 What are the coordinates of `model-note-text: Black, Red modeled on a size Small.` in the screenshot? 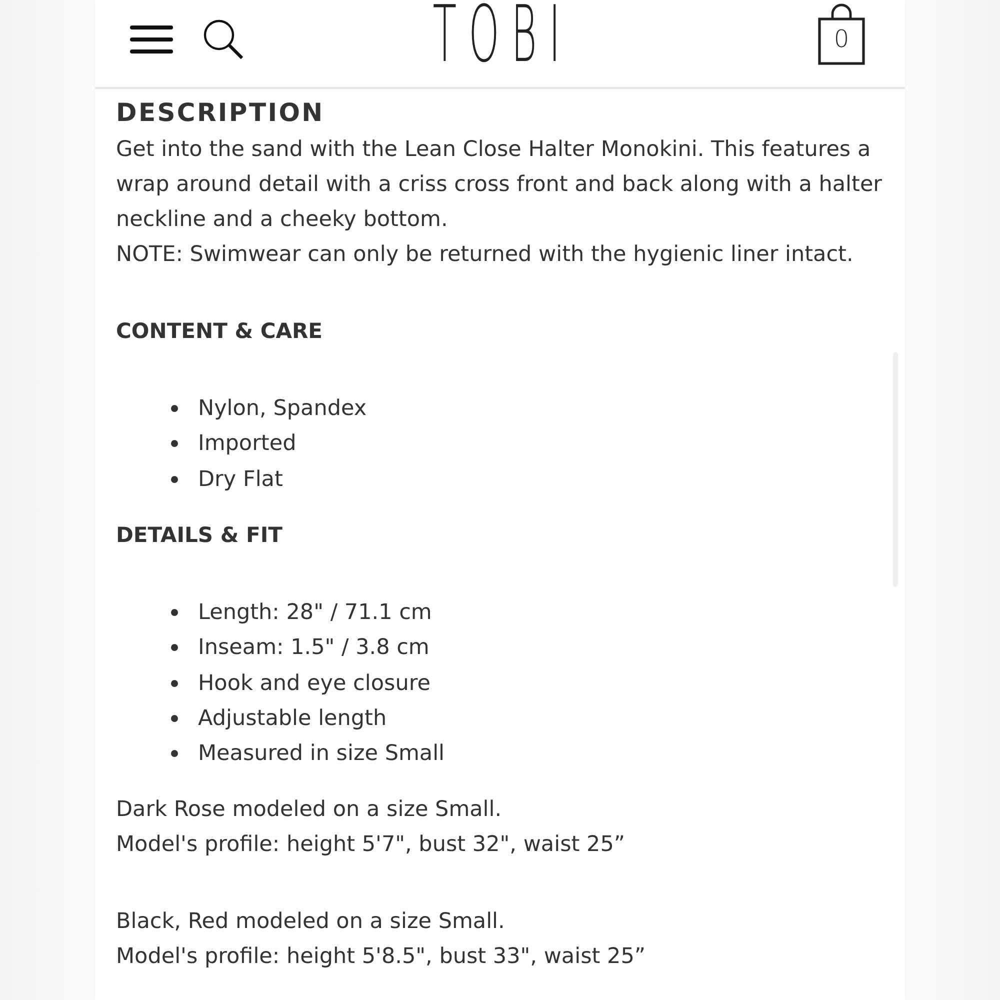 It's located at (310, 922).